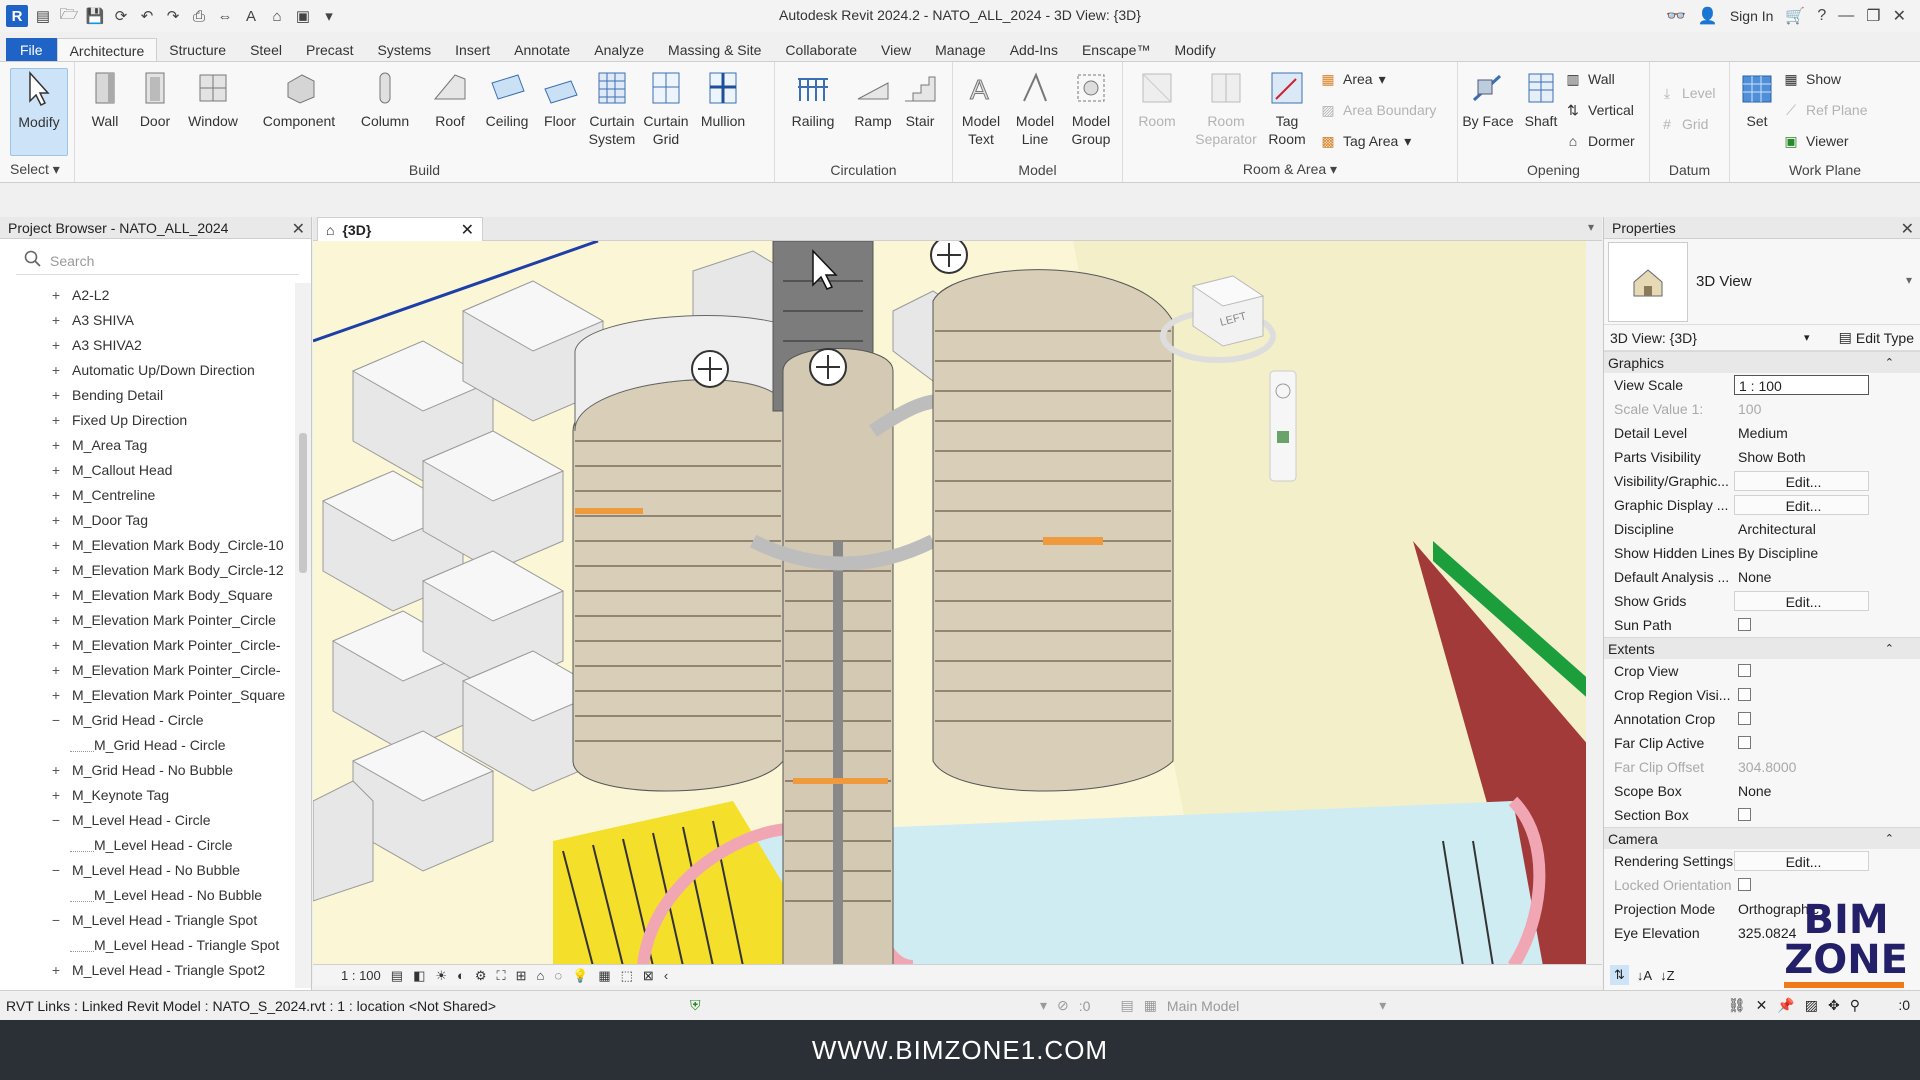 This screenshot has width=1920, height=1080. Describe the element at coordinates (1683, 124) in the screenshot. I see `grid-button: # Grid` at that location.